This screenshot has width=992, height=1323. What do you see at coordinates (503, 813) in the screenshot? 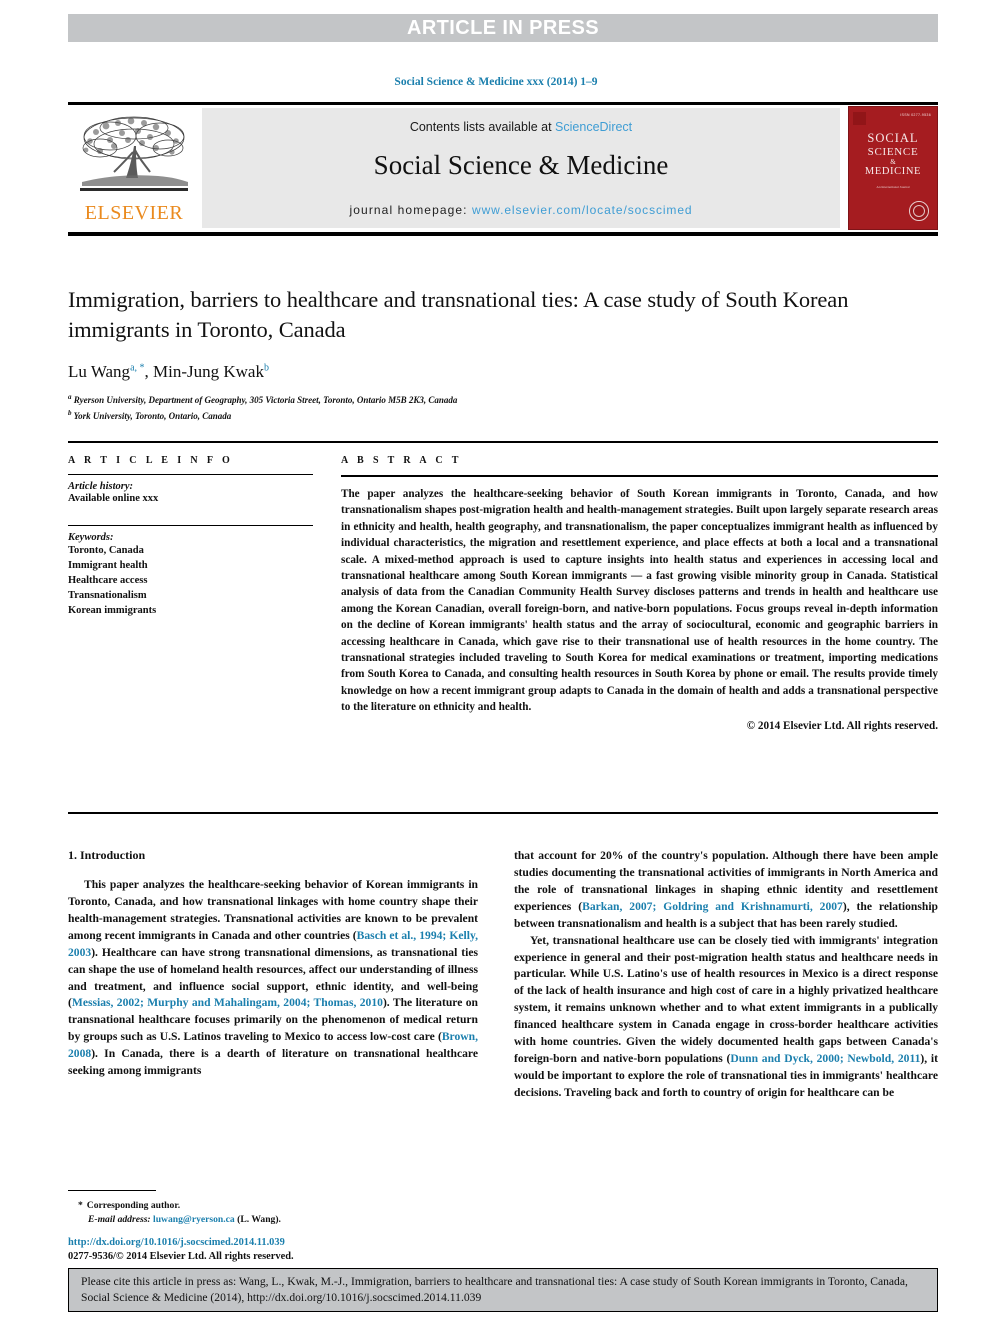
I see `abstract-bottom-rule` at bounding box center [503, 813].